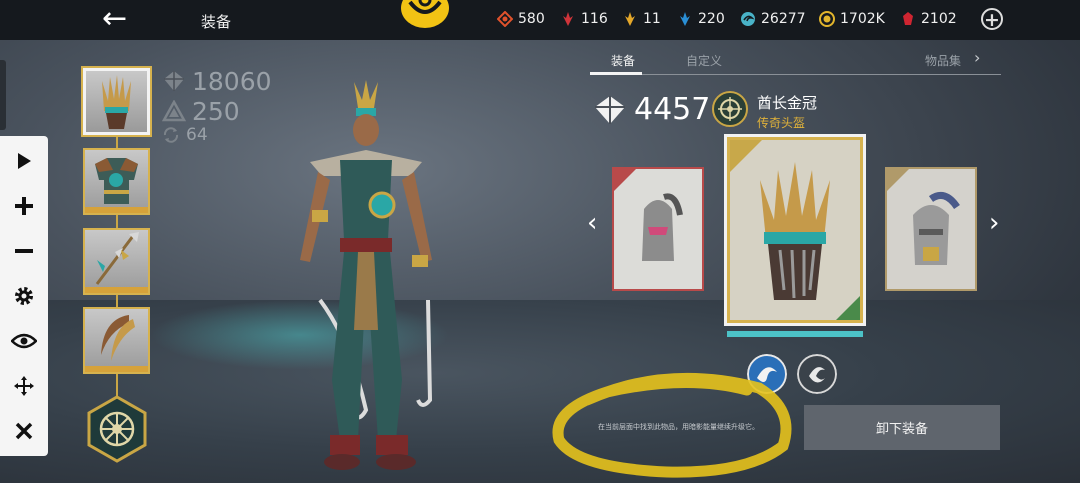 This screenshot has width=1080, height=483. What do you see at coordinates (773, 19) in the screenshot?
I see `resource-cyan-swirl: 26277` at bounding box center [773, 19].